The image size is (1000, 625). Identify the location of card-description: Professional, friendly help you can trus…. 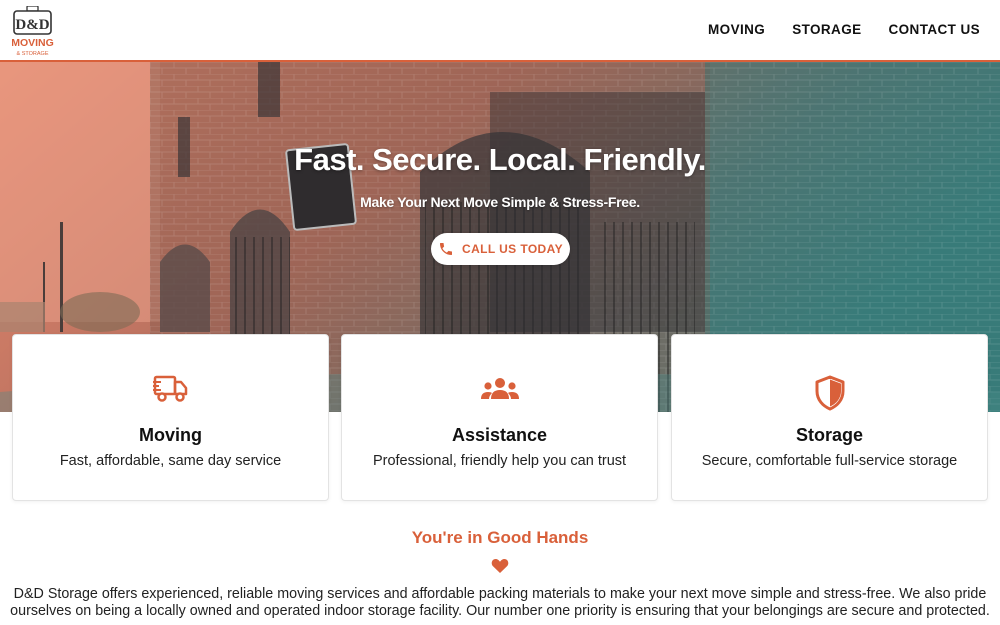
(499, 461).